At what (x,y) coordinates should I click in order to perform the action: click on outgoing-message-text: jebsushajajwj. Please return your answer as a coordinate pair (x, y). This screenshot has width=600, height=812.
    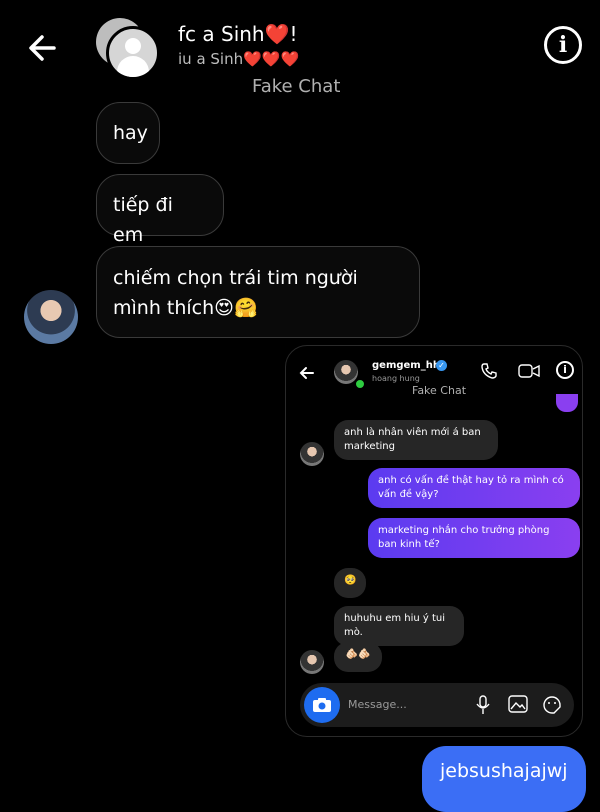
    Looking at the image, I should click on (504, 771).